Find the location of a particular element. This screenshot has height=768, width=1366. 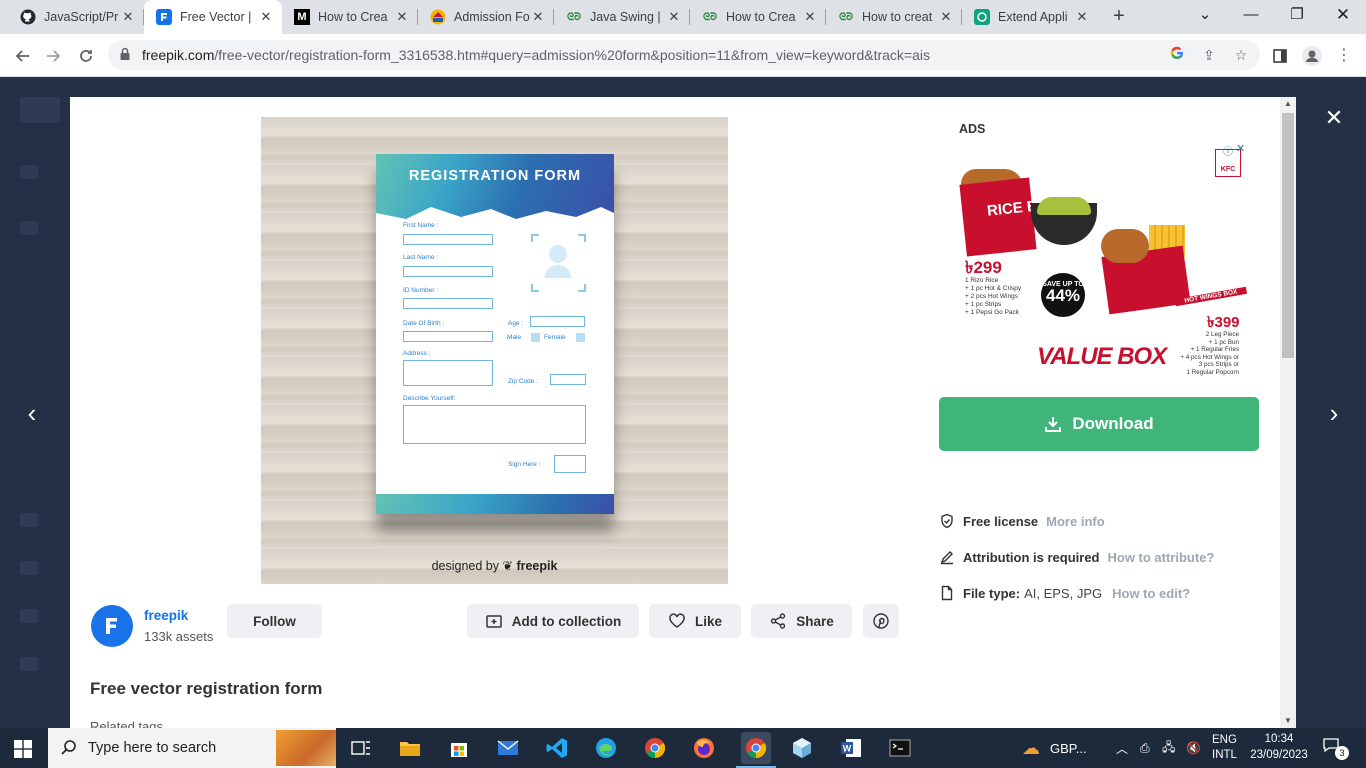

task-view-icon is located at coordinates (361, 748).